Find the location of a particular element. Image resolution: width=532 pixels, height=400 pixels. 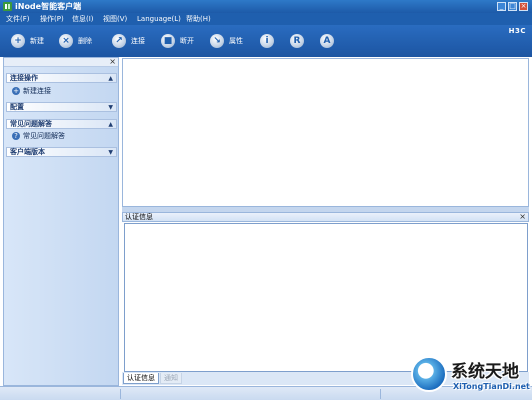

sidebar-item-label: 新建连接 is located at coordinates (37, 91).